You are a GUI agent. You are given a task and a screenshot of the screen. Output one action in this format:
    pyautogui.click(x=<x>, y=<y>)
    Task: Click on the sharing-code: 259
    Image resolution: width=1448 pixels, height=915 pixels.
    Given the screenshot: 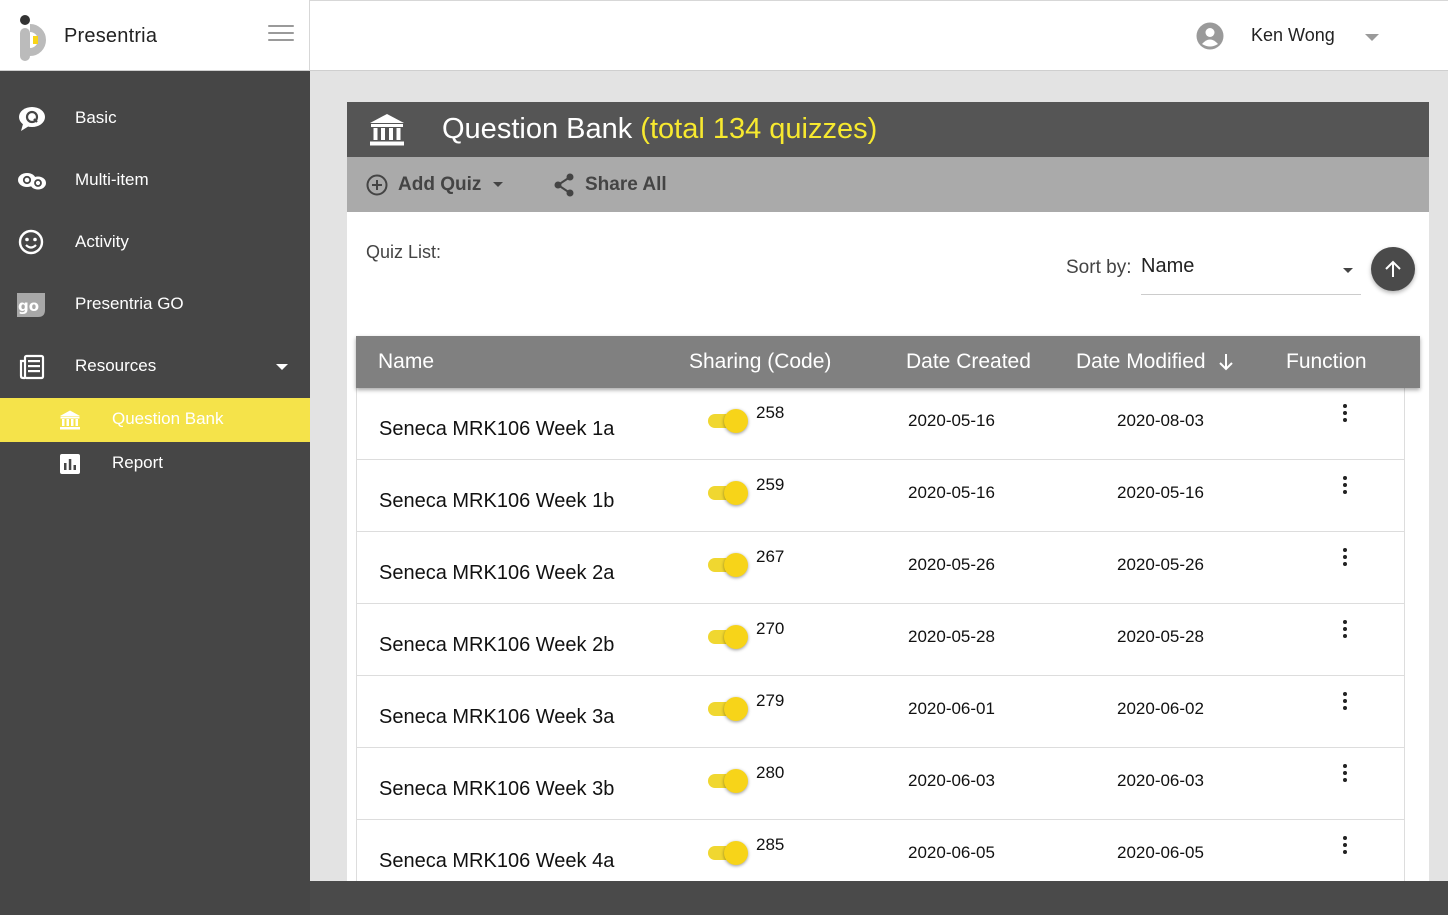 What is the action you would take?
    pyautogui.click(x=770, y=484)
    